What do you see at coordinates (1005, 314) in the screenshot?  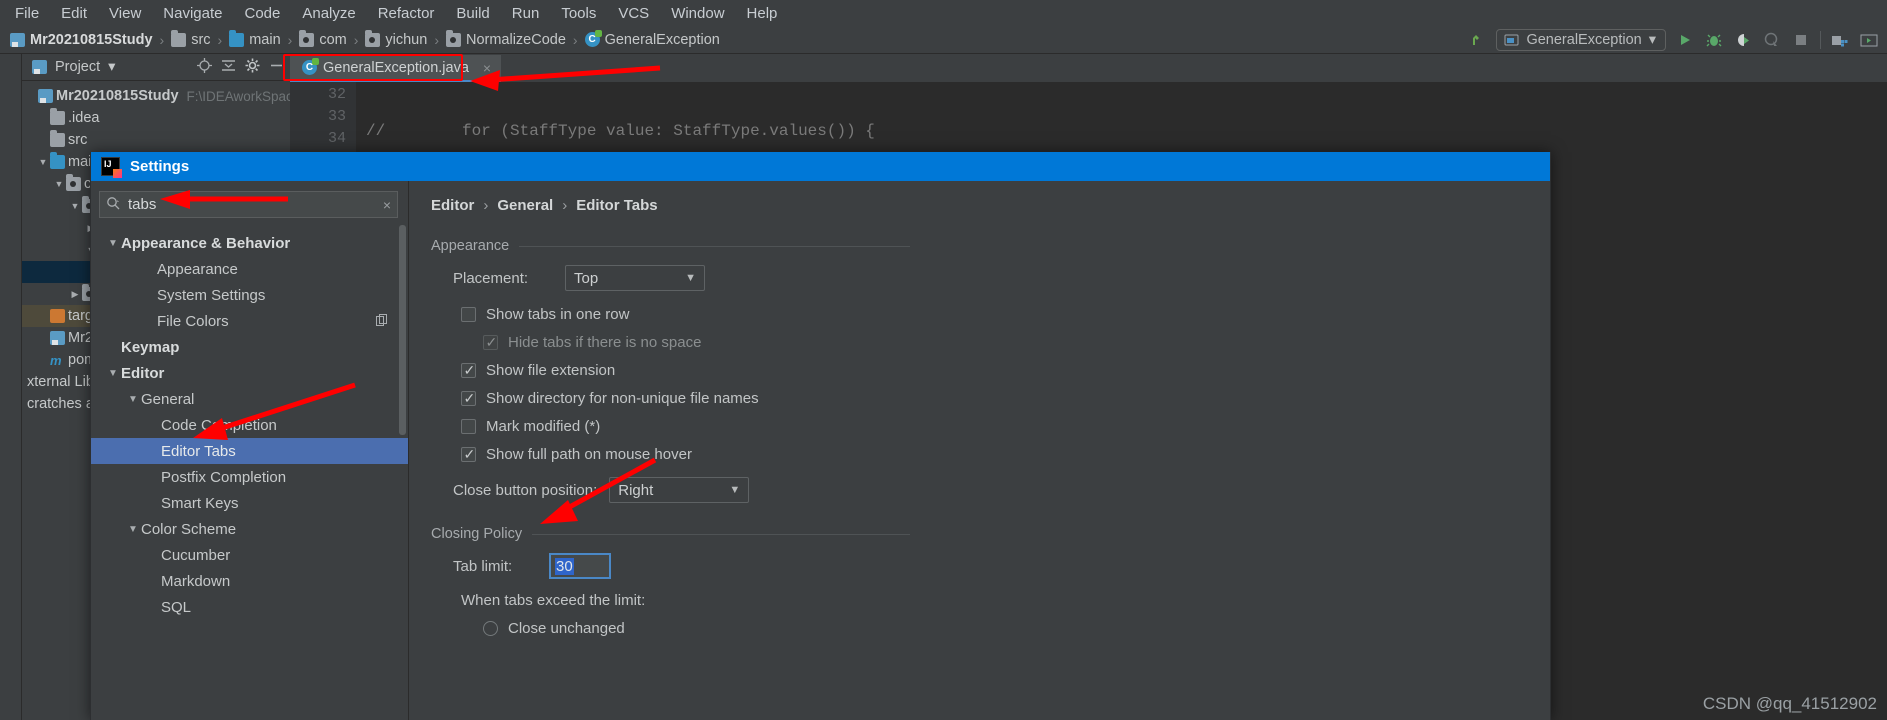 I see `checkbox-row-show-tabs-in-one-row: Show tabs in one row` at bounding box center [1005, 314].